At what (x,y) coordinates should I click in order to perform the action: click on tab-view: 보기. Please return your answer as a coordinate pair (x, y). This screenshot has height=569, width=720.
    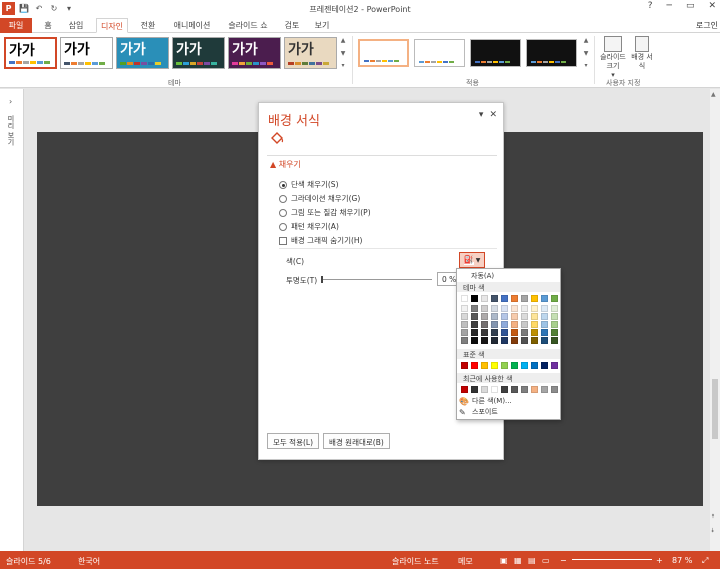
    Looking at the image, I should click on (322, 25).